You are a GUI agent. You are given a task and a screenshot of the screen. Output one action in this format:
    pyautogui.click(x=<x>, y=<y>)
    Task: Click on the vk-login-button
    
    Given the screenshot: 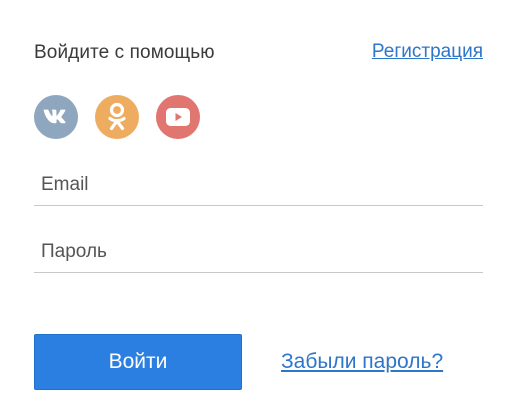 What is the action you would take?
    pyautogui.click(x=56, y=117)
    